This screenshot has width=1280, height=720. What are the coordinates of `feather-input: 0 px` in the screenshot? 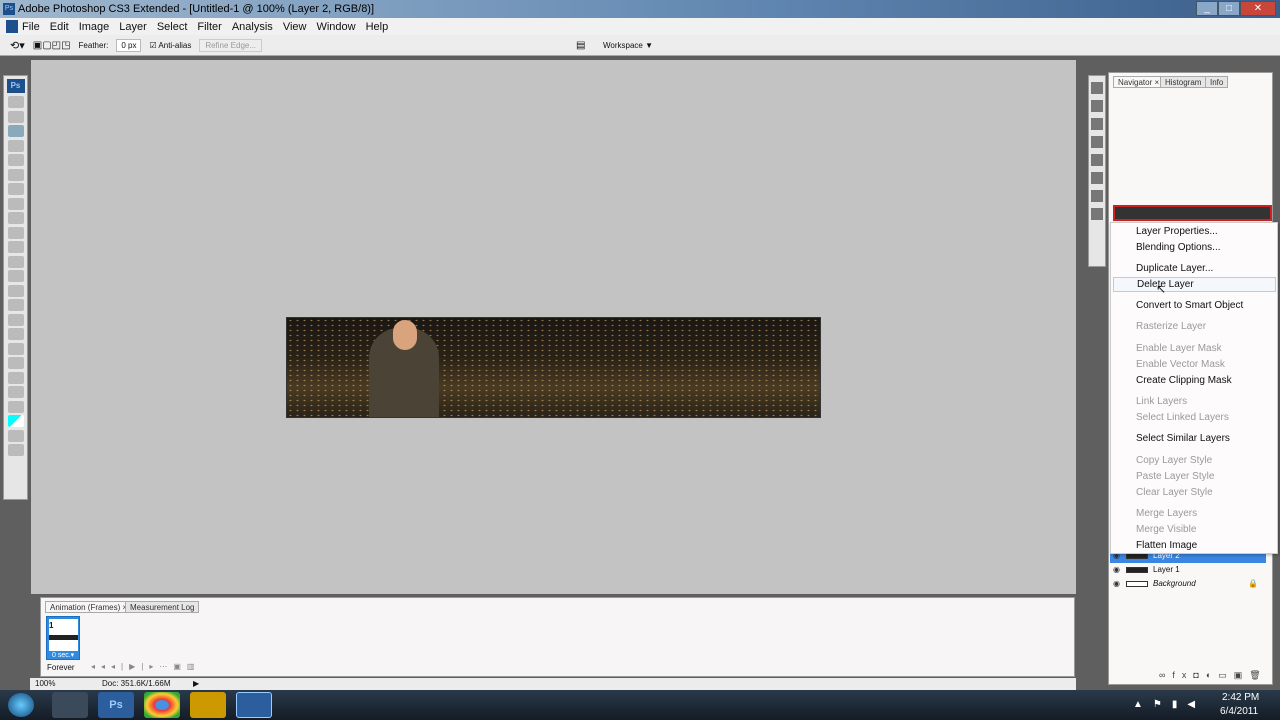 It's located at (129, 45).